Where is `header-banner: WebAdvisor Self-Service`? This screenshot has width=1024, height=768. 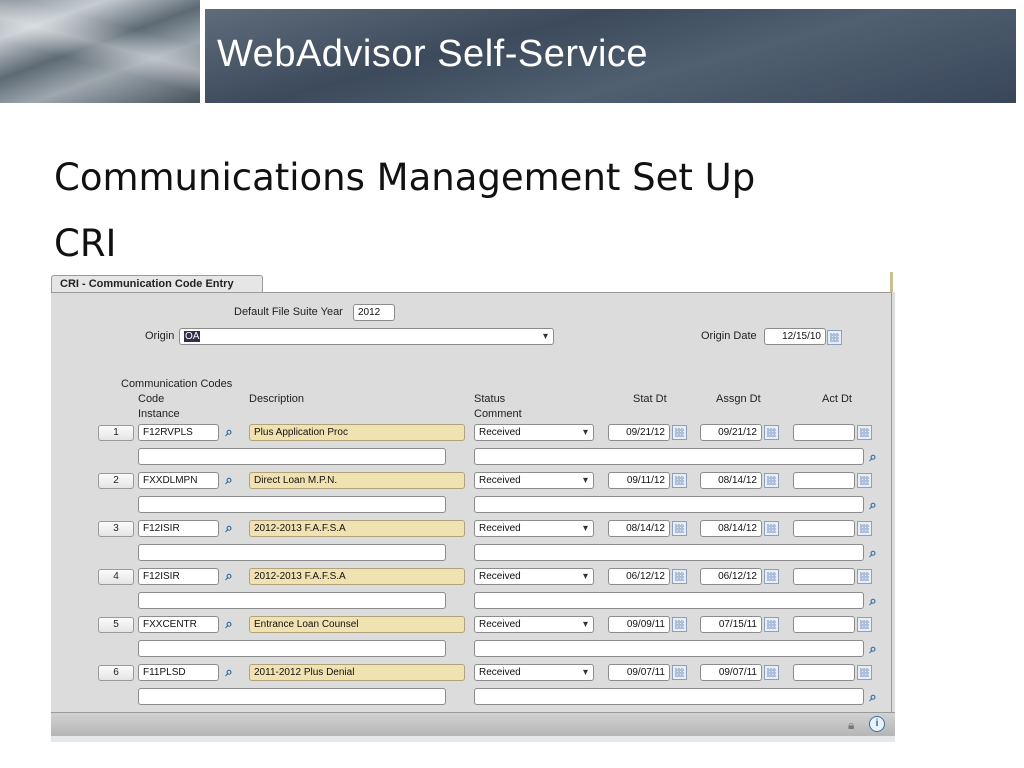 header-banner: WebAdvisor Self-Service is located at coordinates (610, 56).